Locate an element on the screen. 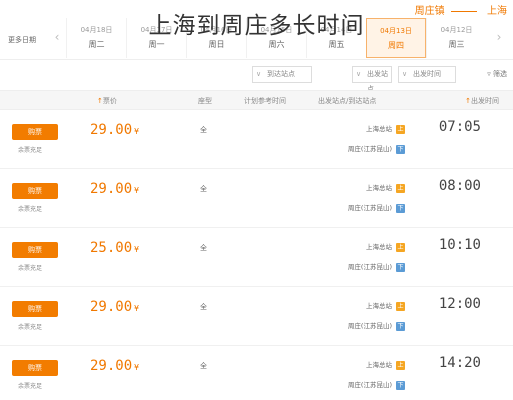 The height and width of the screenshot is (400, 513). th-stations: 出发站点/到达站点 is located at coordinates (347, 101).